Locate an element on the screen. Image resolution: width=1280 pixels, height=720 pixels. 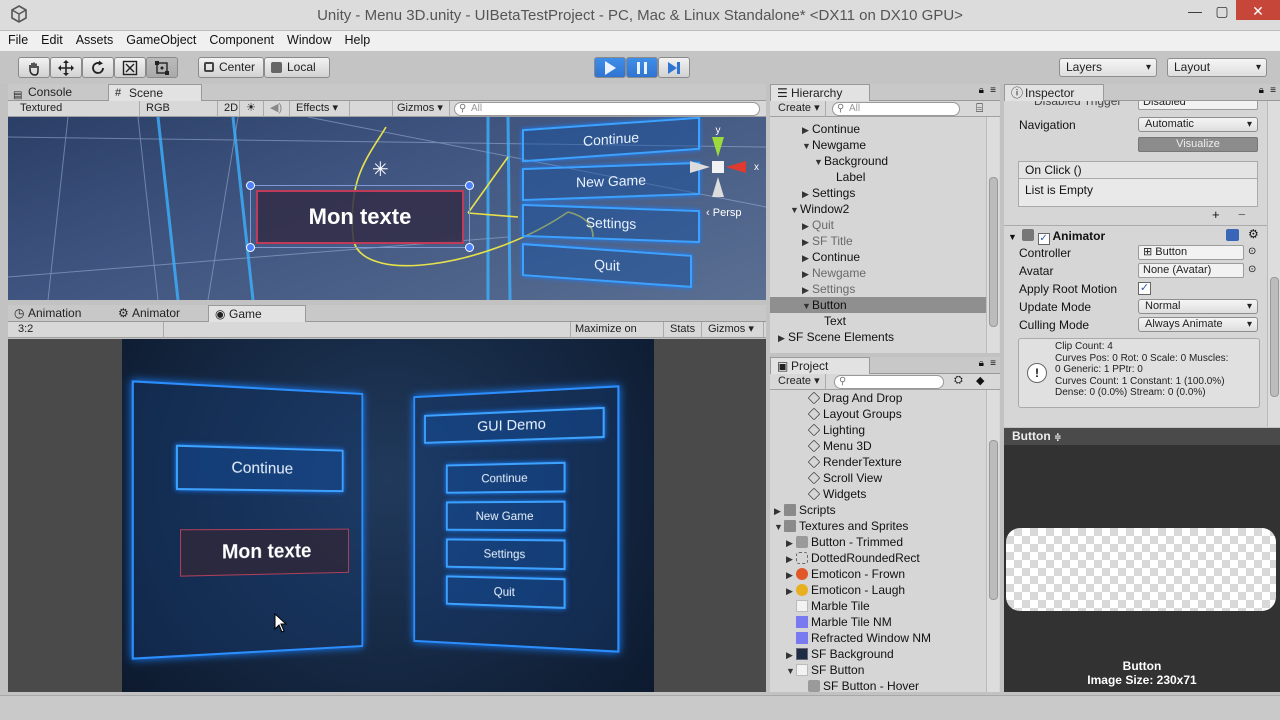
component-settings-icon: ⚙ is located at coordinates (1253, 234).